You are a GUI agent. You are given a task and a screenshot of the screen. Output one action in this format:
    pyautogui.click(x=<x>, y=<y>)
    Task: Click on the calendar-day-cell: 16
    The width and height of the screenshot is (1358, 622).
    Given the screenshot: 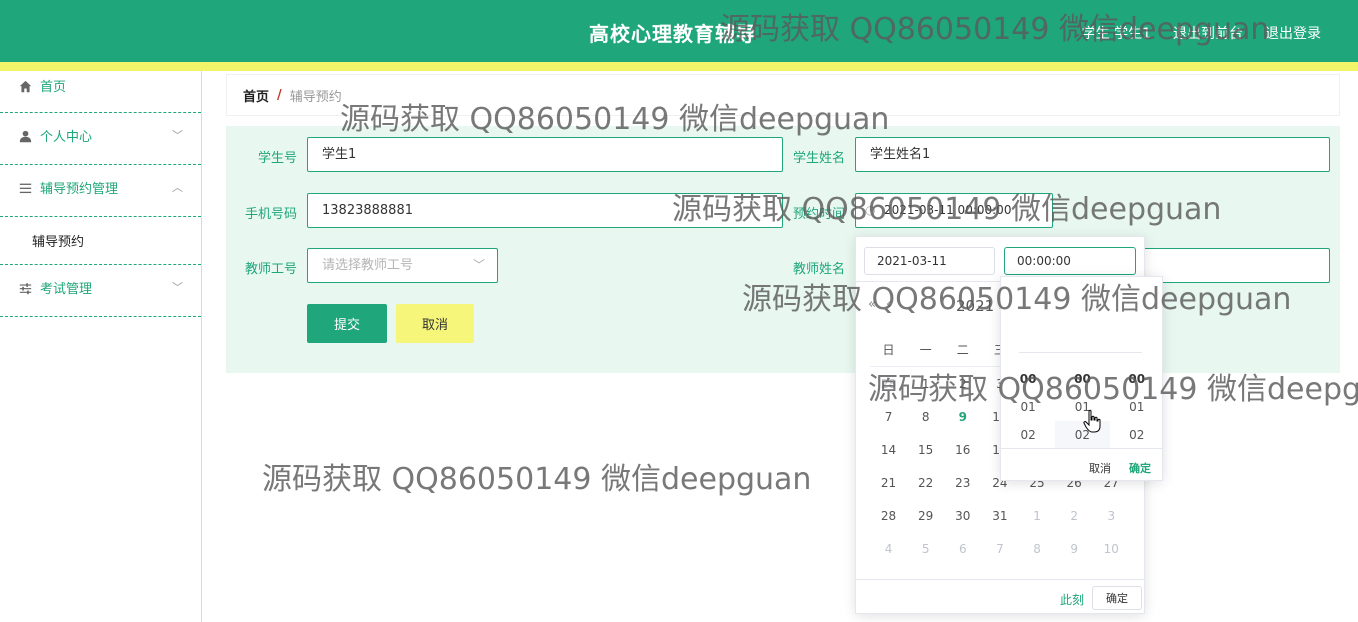 What is the action you would take?
    pyautogui.click(x=962, y=450)
    